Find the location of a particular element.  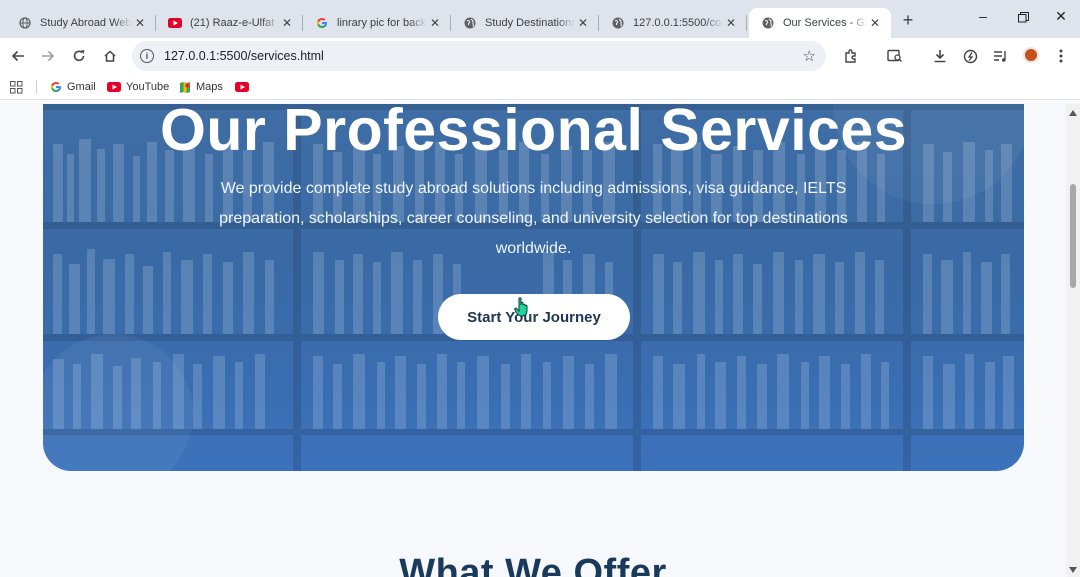

tab-study-abroad: Study Abroad Website ✕ is located at coordinates (81, 23).